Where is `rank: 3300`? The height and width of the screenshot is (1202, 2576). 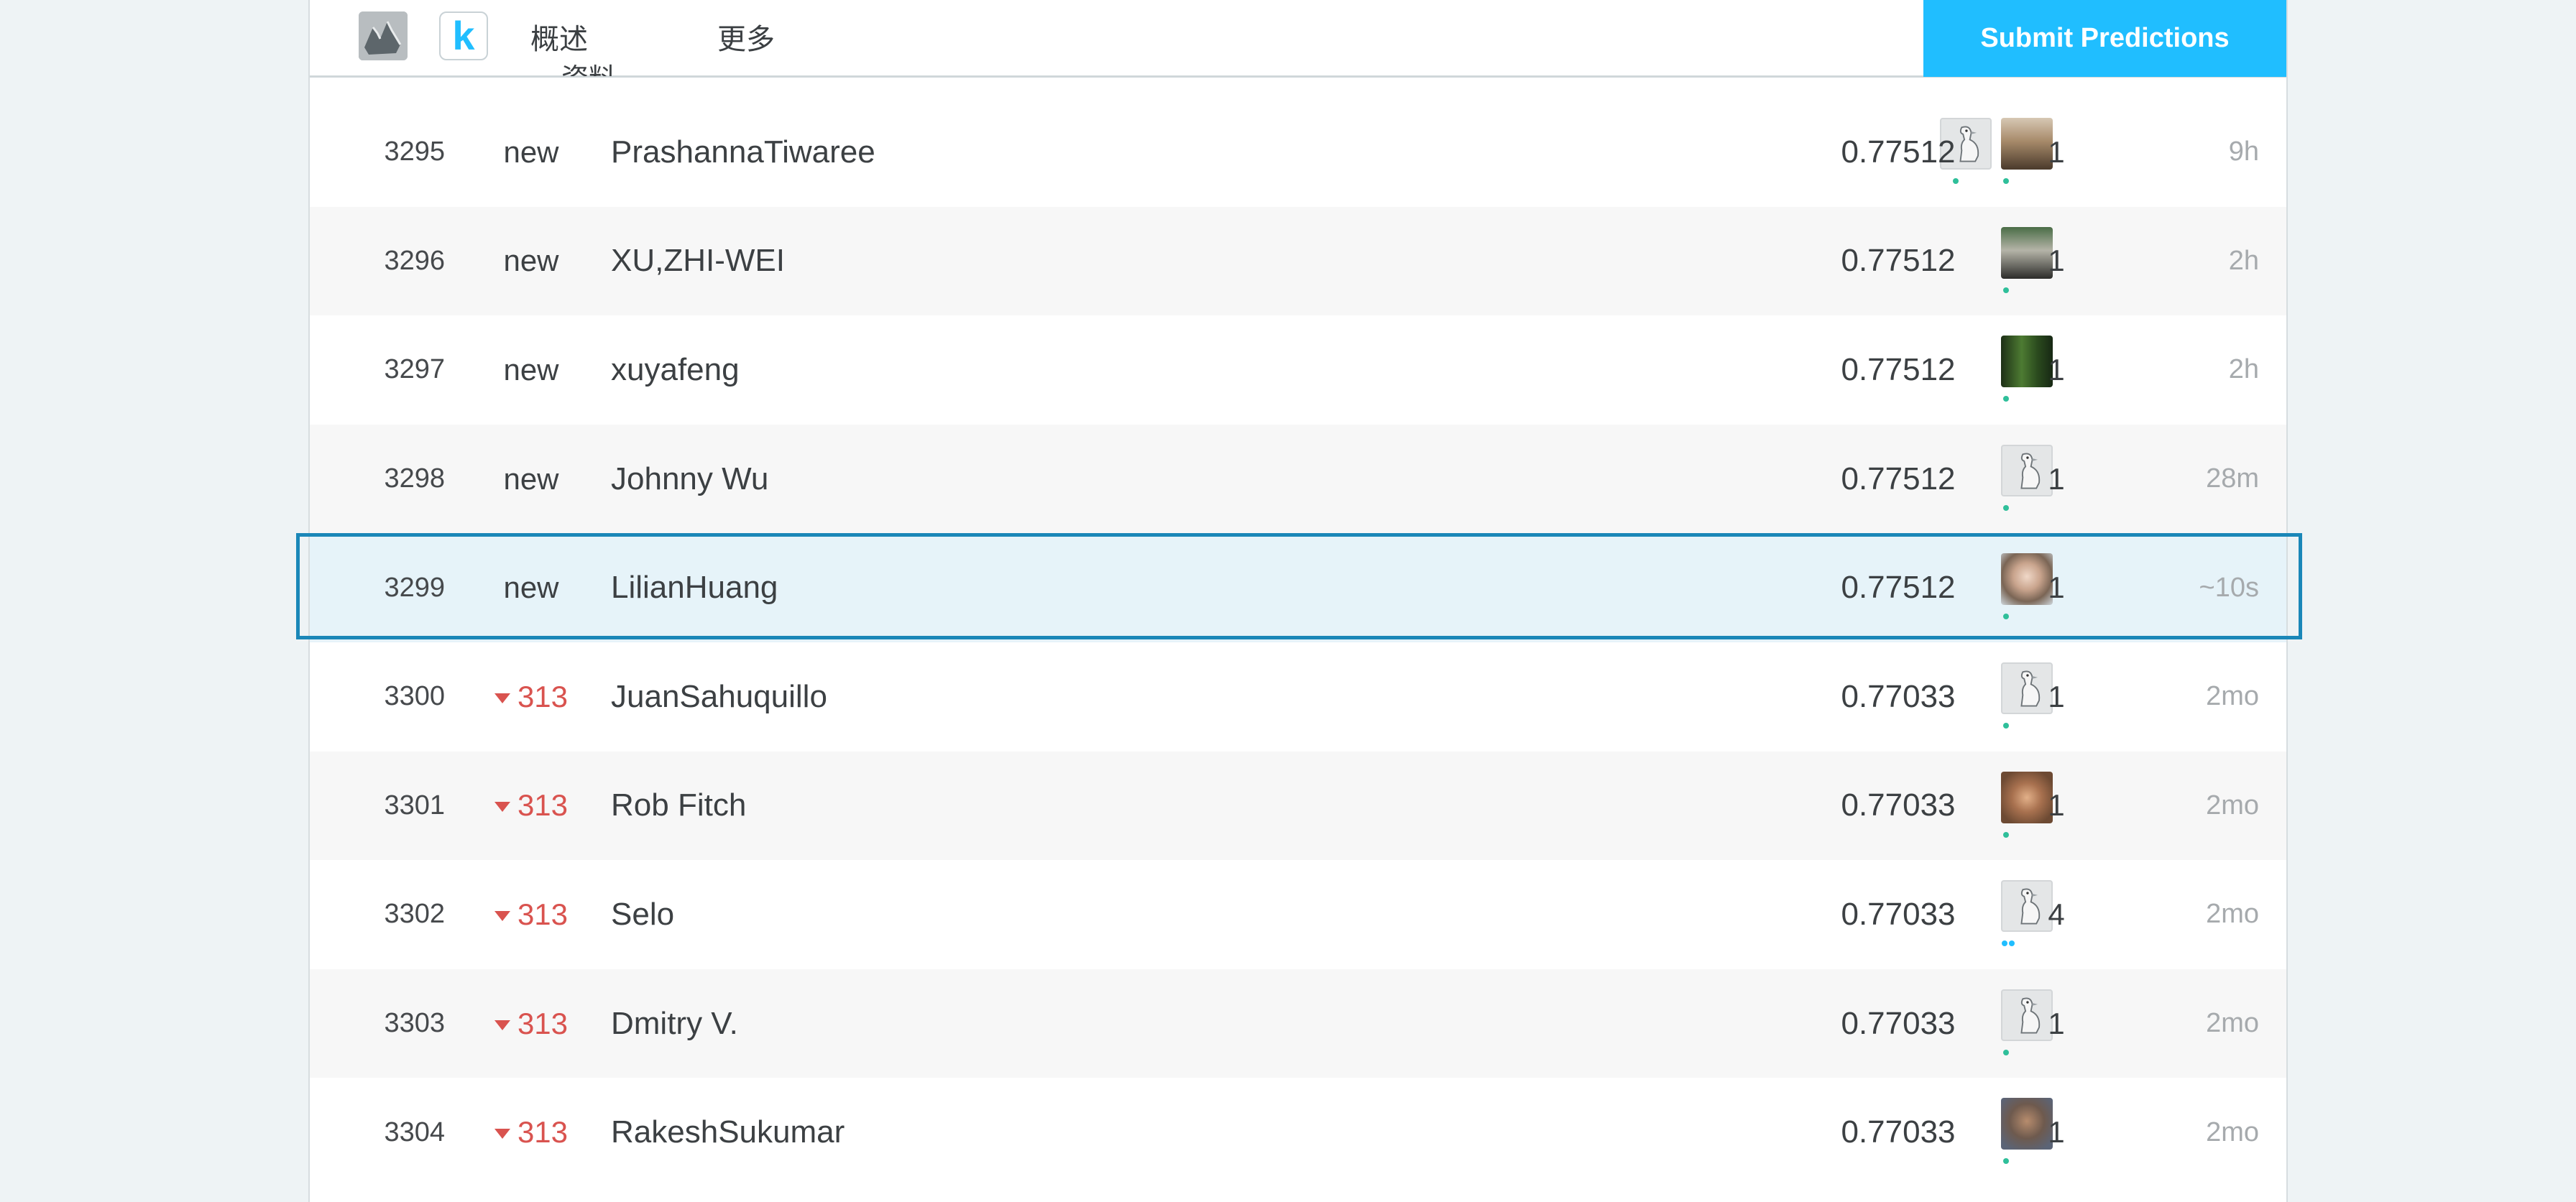 rank: 3300 is located at coordinates (414, 696).